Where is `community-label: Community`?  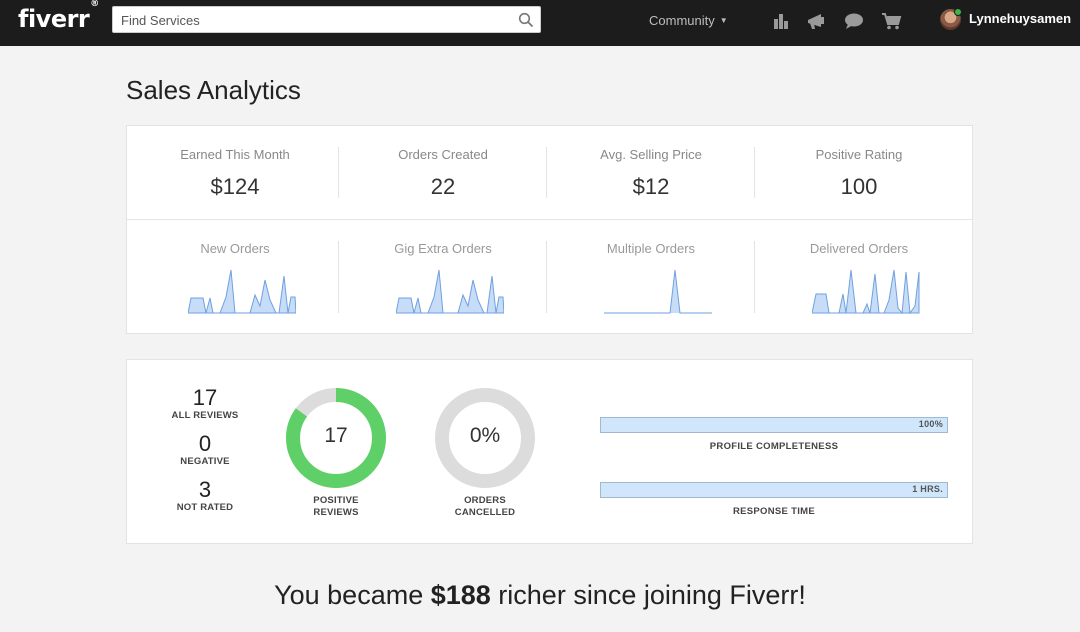
community-label: Community is located at coordinates (682, 20).